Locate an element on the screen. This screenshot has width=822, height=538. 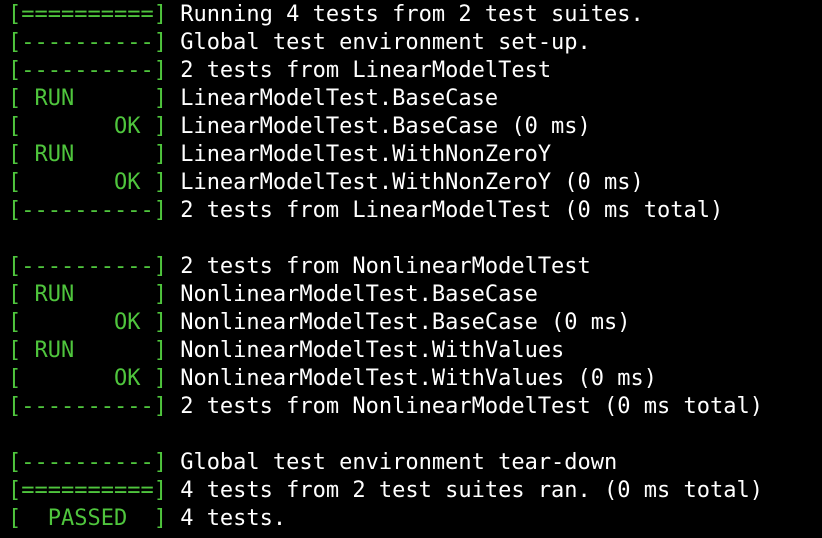
output-line: [ RUN ] LinearModelTest.BaseCase is located at coordinates (415, 99).